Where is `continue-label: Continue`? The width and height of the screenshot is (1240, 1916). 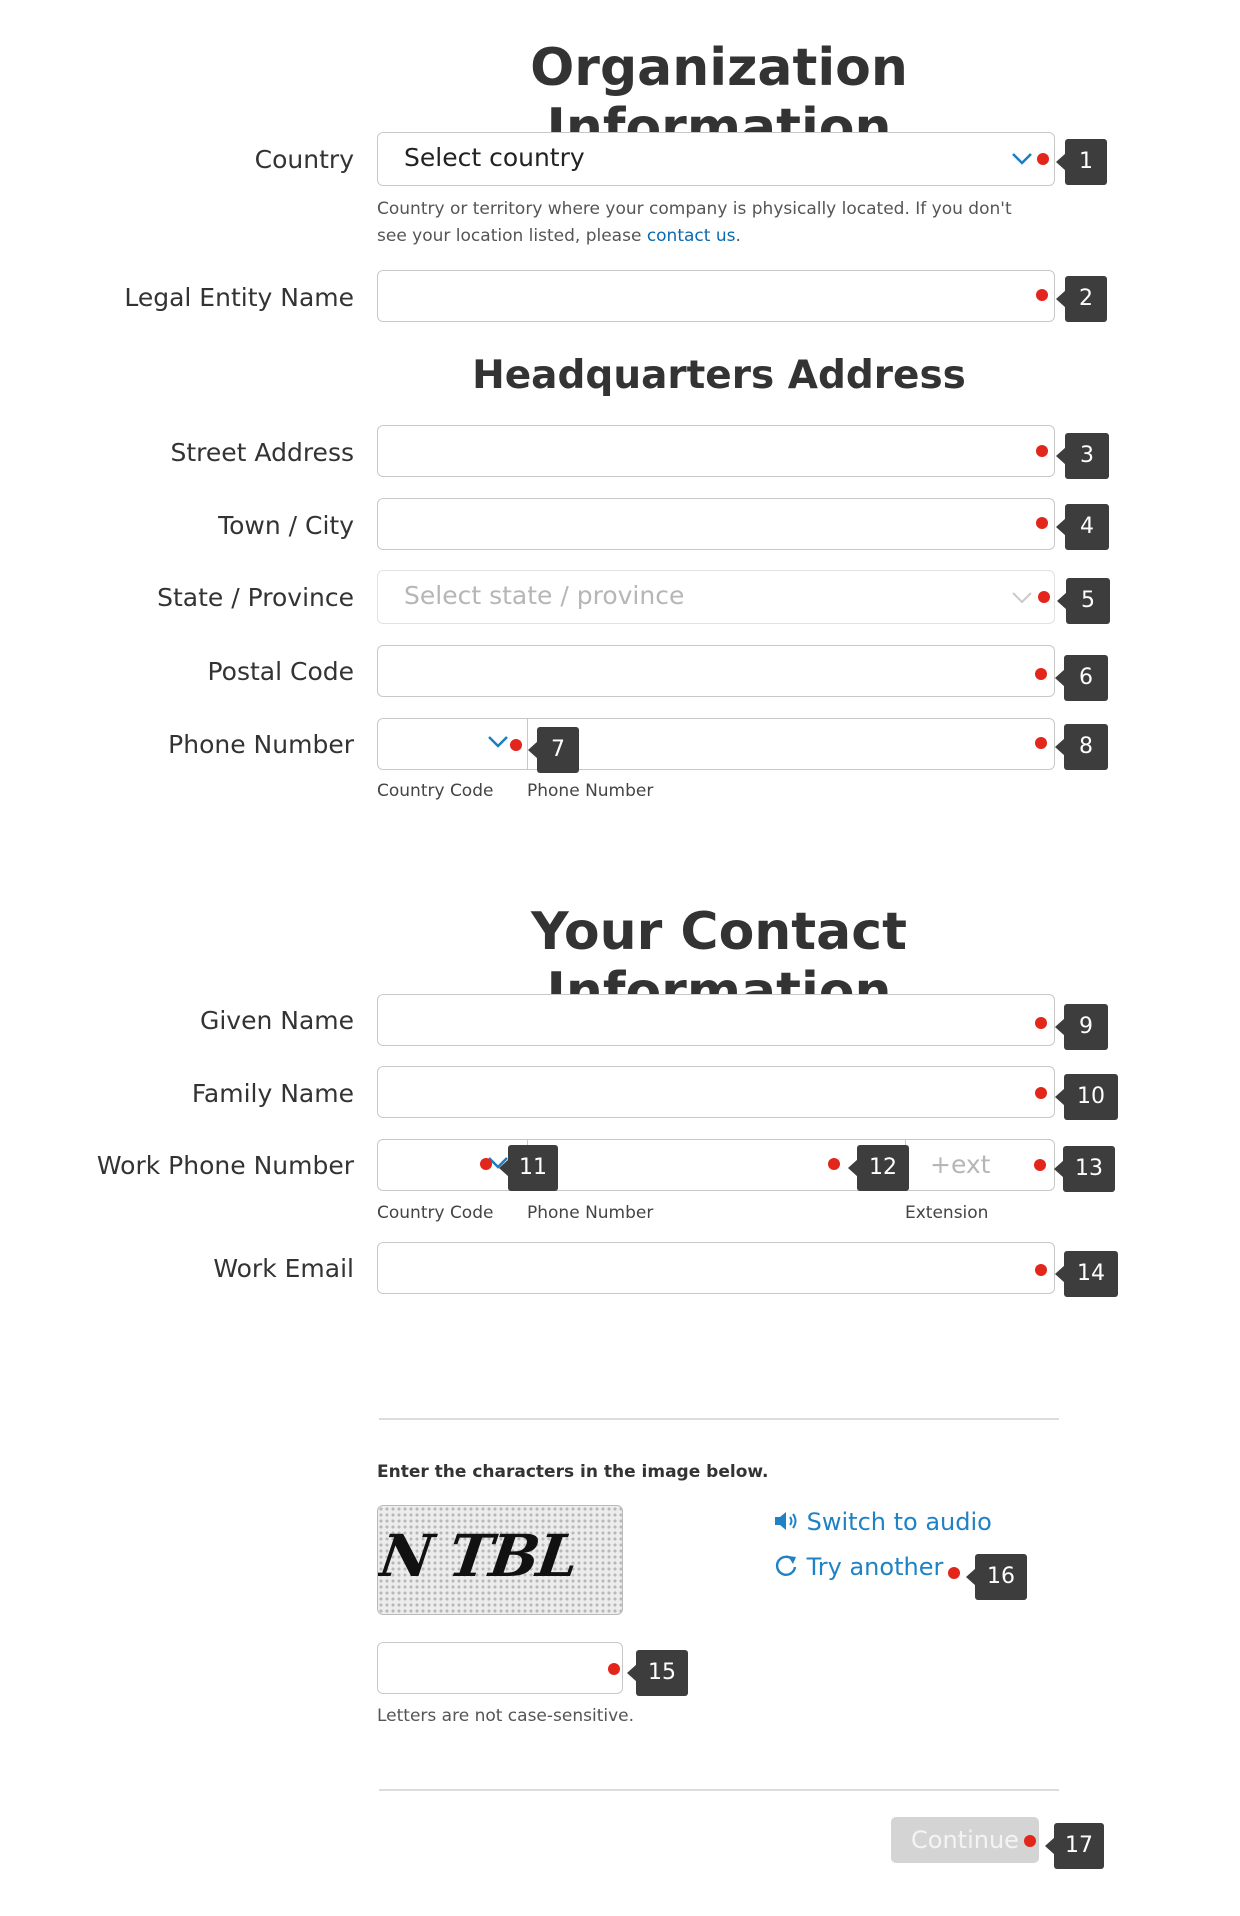 continue-label: Continue is located at coordinates (965, 1840).